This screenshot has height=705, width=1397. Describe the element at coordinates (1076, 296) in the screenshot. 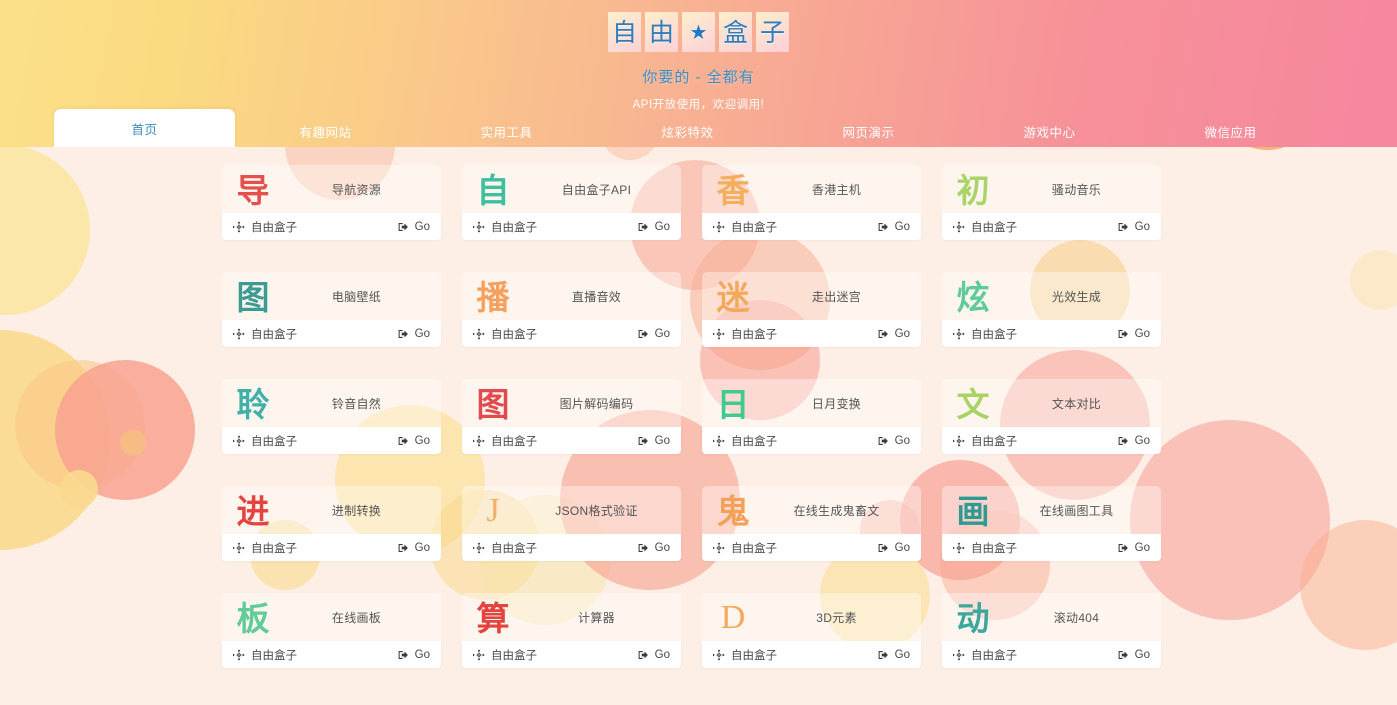

I see `card-title: 光效生成` at that location.